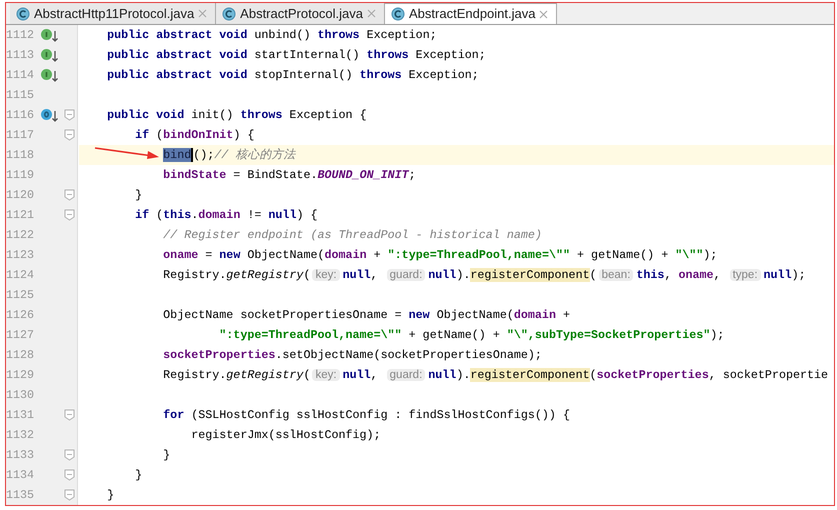 Image resolution: width=837 pixels, height=510 pixels. I want to click on field-name: bindState, so click(194, 175).